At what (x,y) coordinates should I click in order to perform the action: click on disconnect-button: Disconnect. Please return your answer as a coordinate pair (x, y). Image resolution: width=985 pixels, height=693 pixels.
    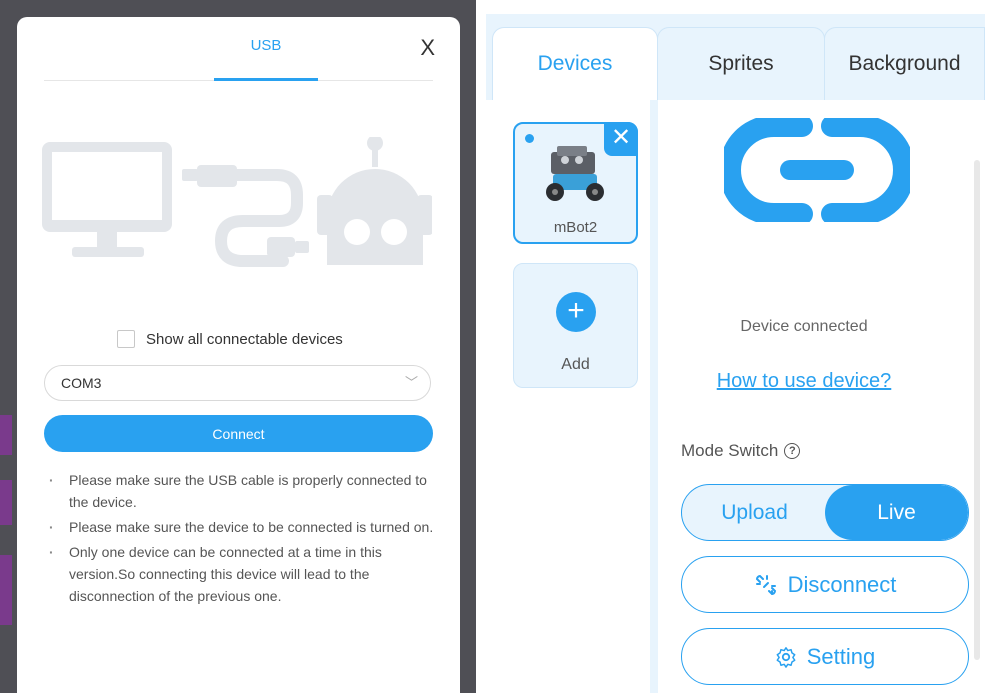
    Looking at the image, I should click on (825, 584).